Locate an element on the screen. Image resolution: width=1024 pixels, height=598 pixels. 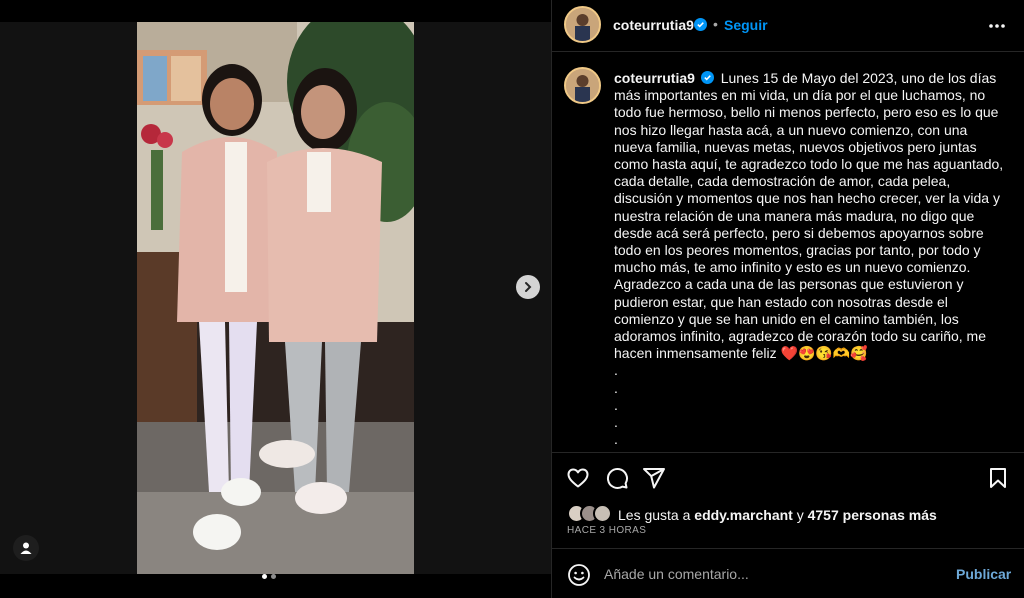
carousel-dot is located at coordinates (273, 576).